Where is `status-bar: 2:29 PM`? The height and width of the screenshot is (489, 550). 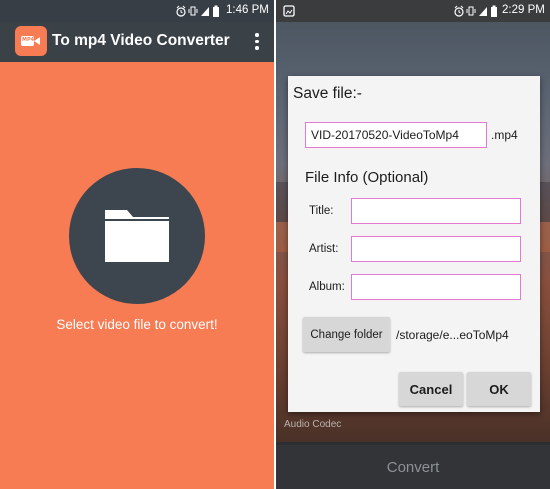 status-bar: 2:29 PM is located at coordinates (413, 11).